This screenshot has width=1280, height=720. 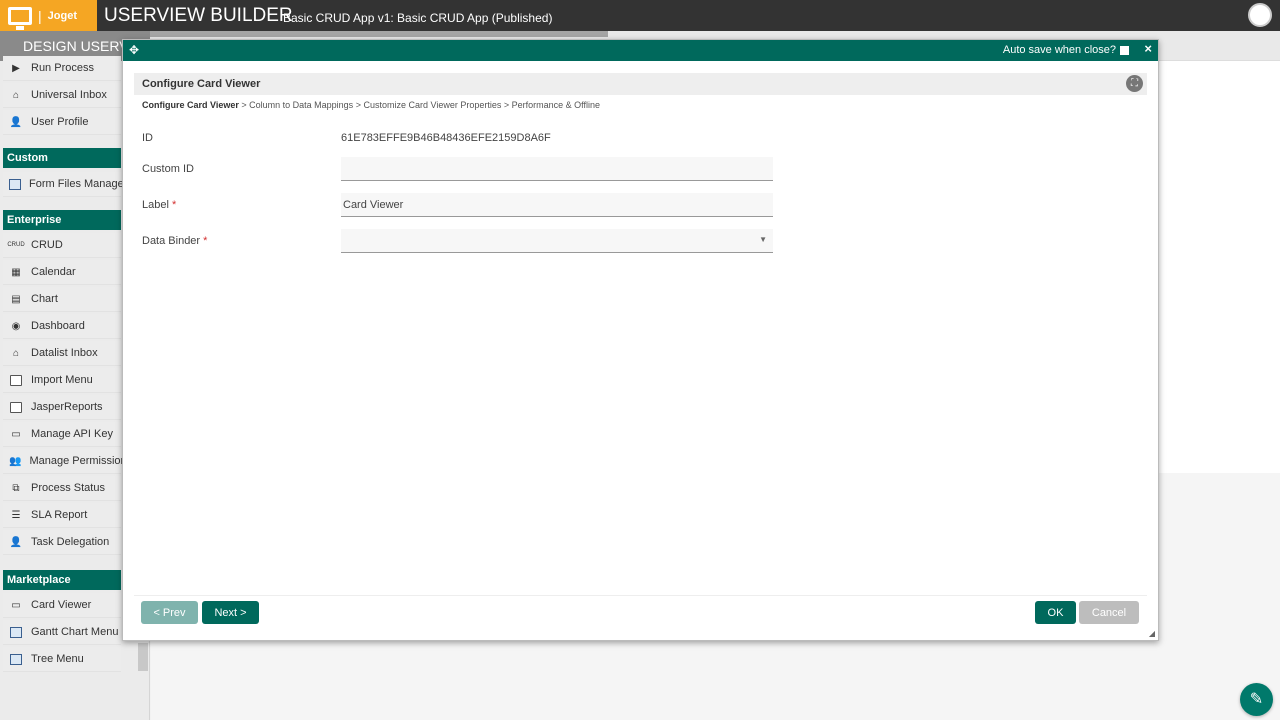 I want to click on dialog-header: Configure Card Viewer ⛶, so click(x=640, y=84).